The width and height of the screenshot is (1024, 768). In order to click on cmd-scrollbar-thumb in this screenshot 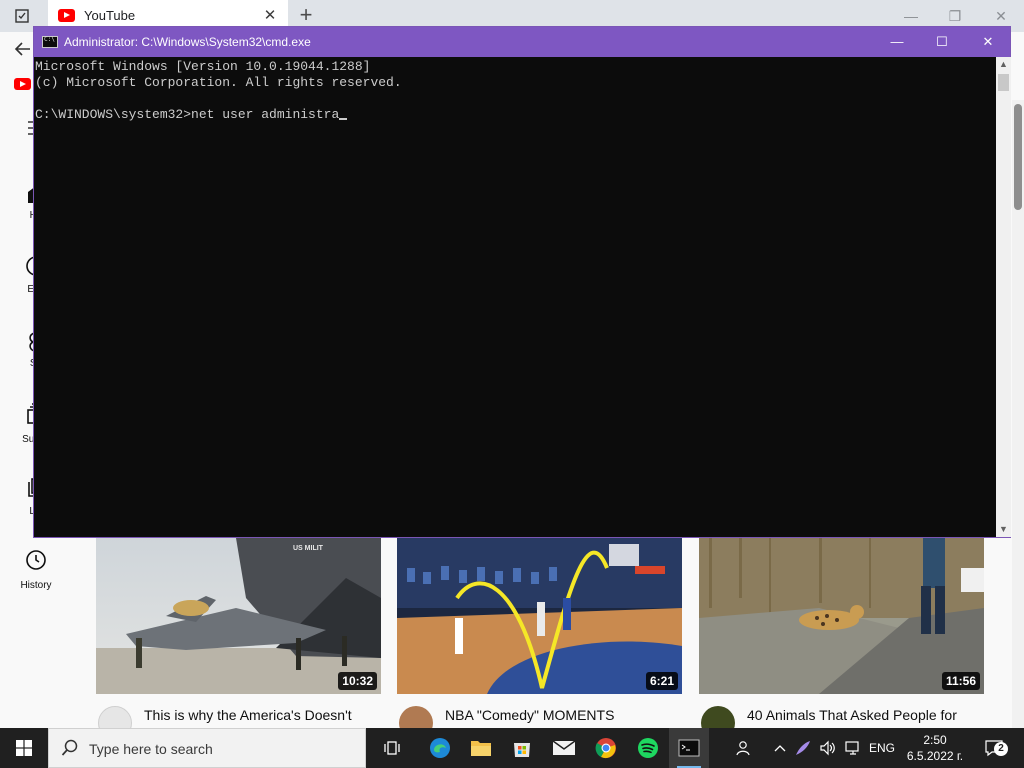, I will do `click(1003, 82)`.